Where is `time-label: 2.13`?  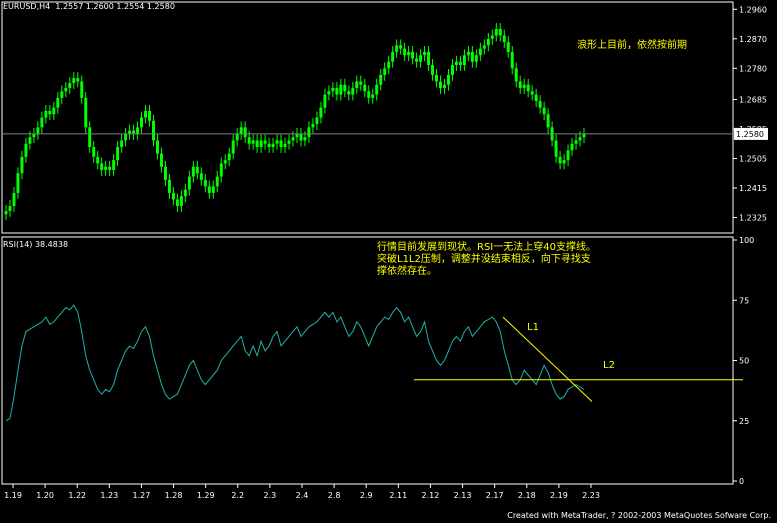 time-label: 2.13 is located at coordinates (463, 495).